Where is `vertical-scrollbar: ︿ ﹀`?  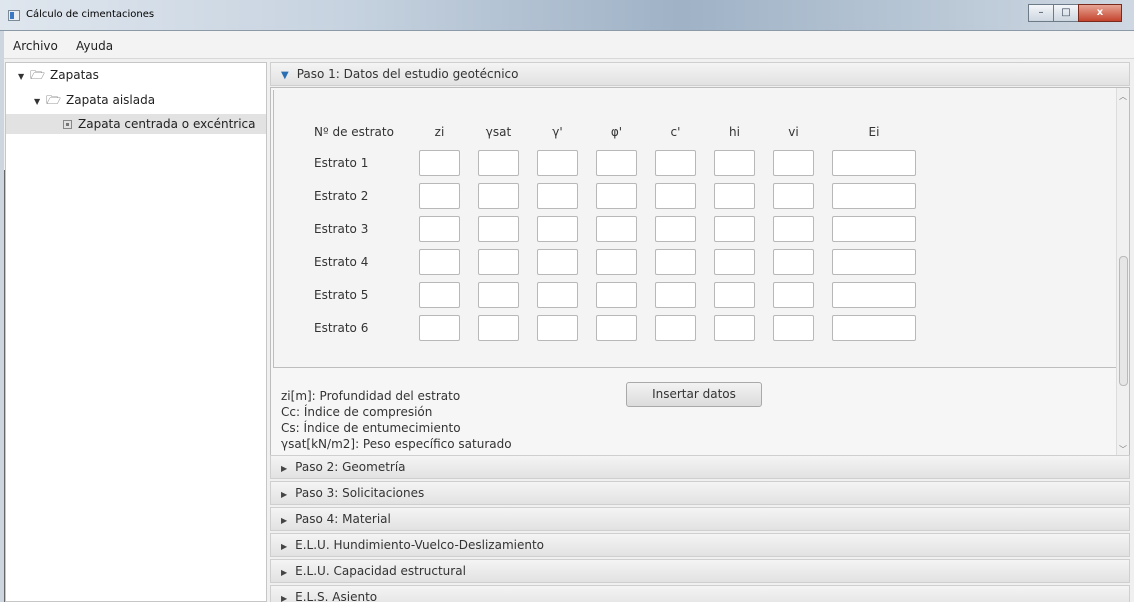 vertical-scrollbar: ︿ ﹀ is located at coordinates (1122, 273).